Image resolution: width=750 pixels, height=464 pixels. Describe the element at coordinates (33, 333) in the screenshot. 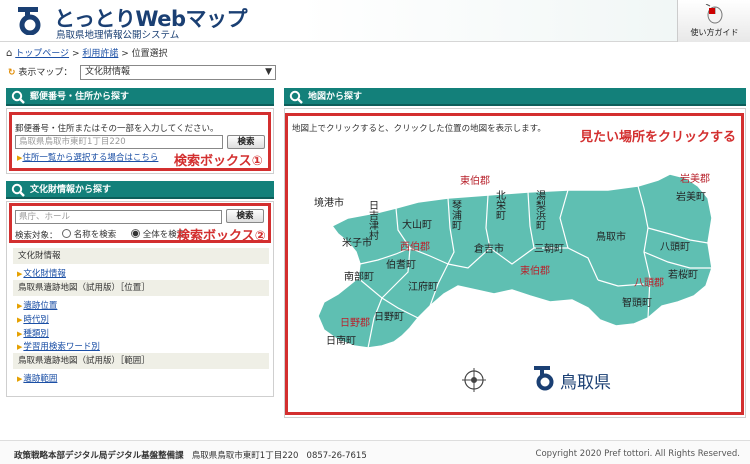

I see `layer-item: ▶種類別` at that location.